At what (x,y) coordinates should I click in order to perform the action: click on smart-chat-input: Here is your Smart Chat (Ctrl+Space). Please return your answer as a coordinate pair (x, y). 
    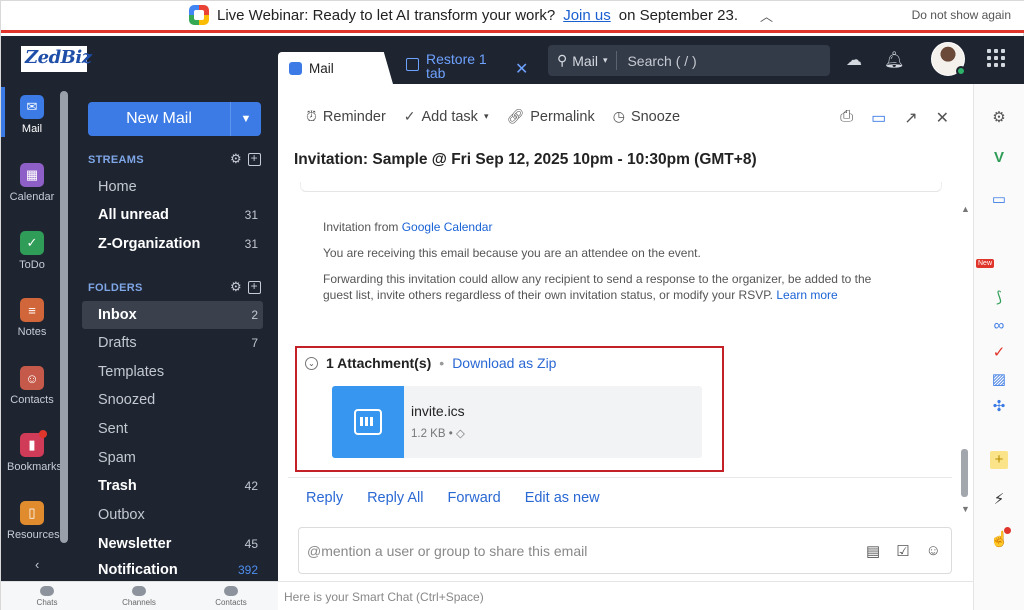
    Looking at the image, I should click on (625, 595).